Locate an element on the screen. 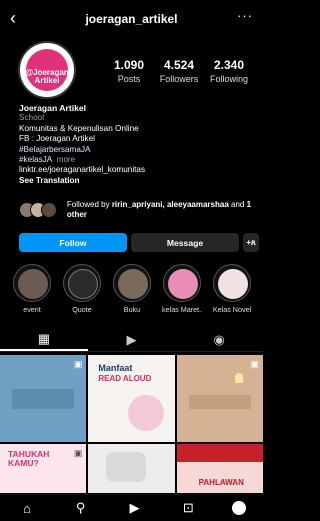 This screenshot has height=521, width=320. lamp-graphic is located at coordinates (238, 378).